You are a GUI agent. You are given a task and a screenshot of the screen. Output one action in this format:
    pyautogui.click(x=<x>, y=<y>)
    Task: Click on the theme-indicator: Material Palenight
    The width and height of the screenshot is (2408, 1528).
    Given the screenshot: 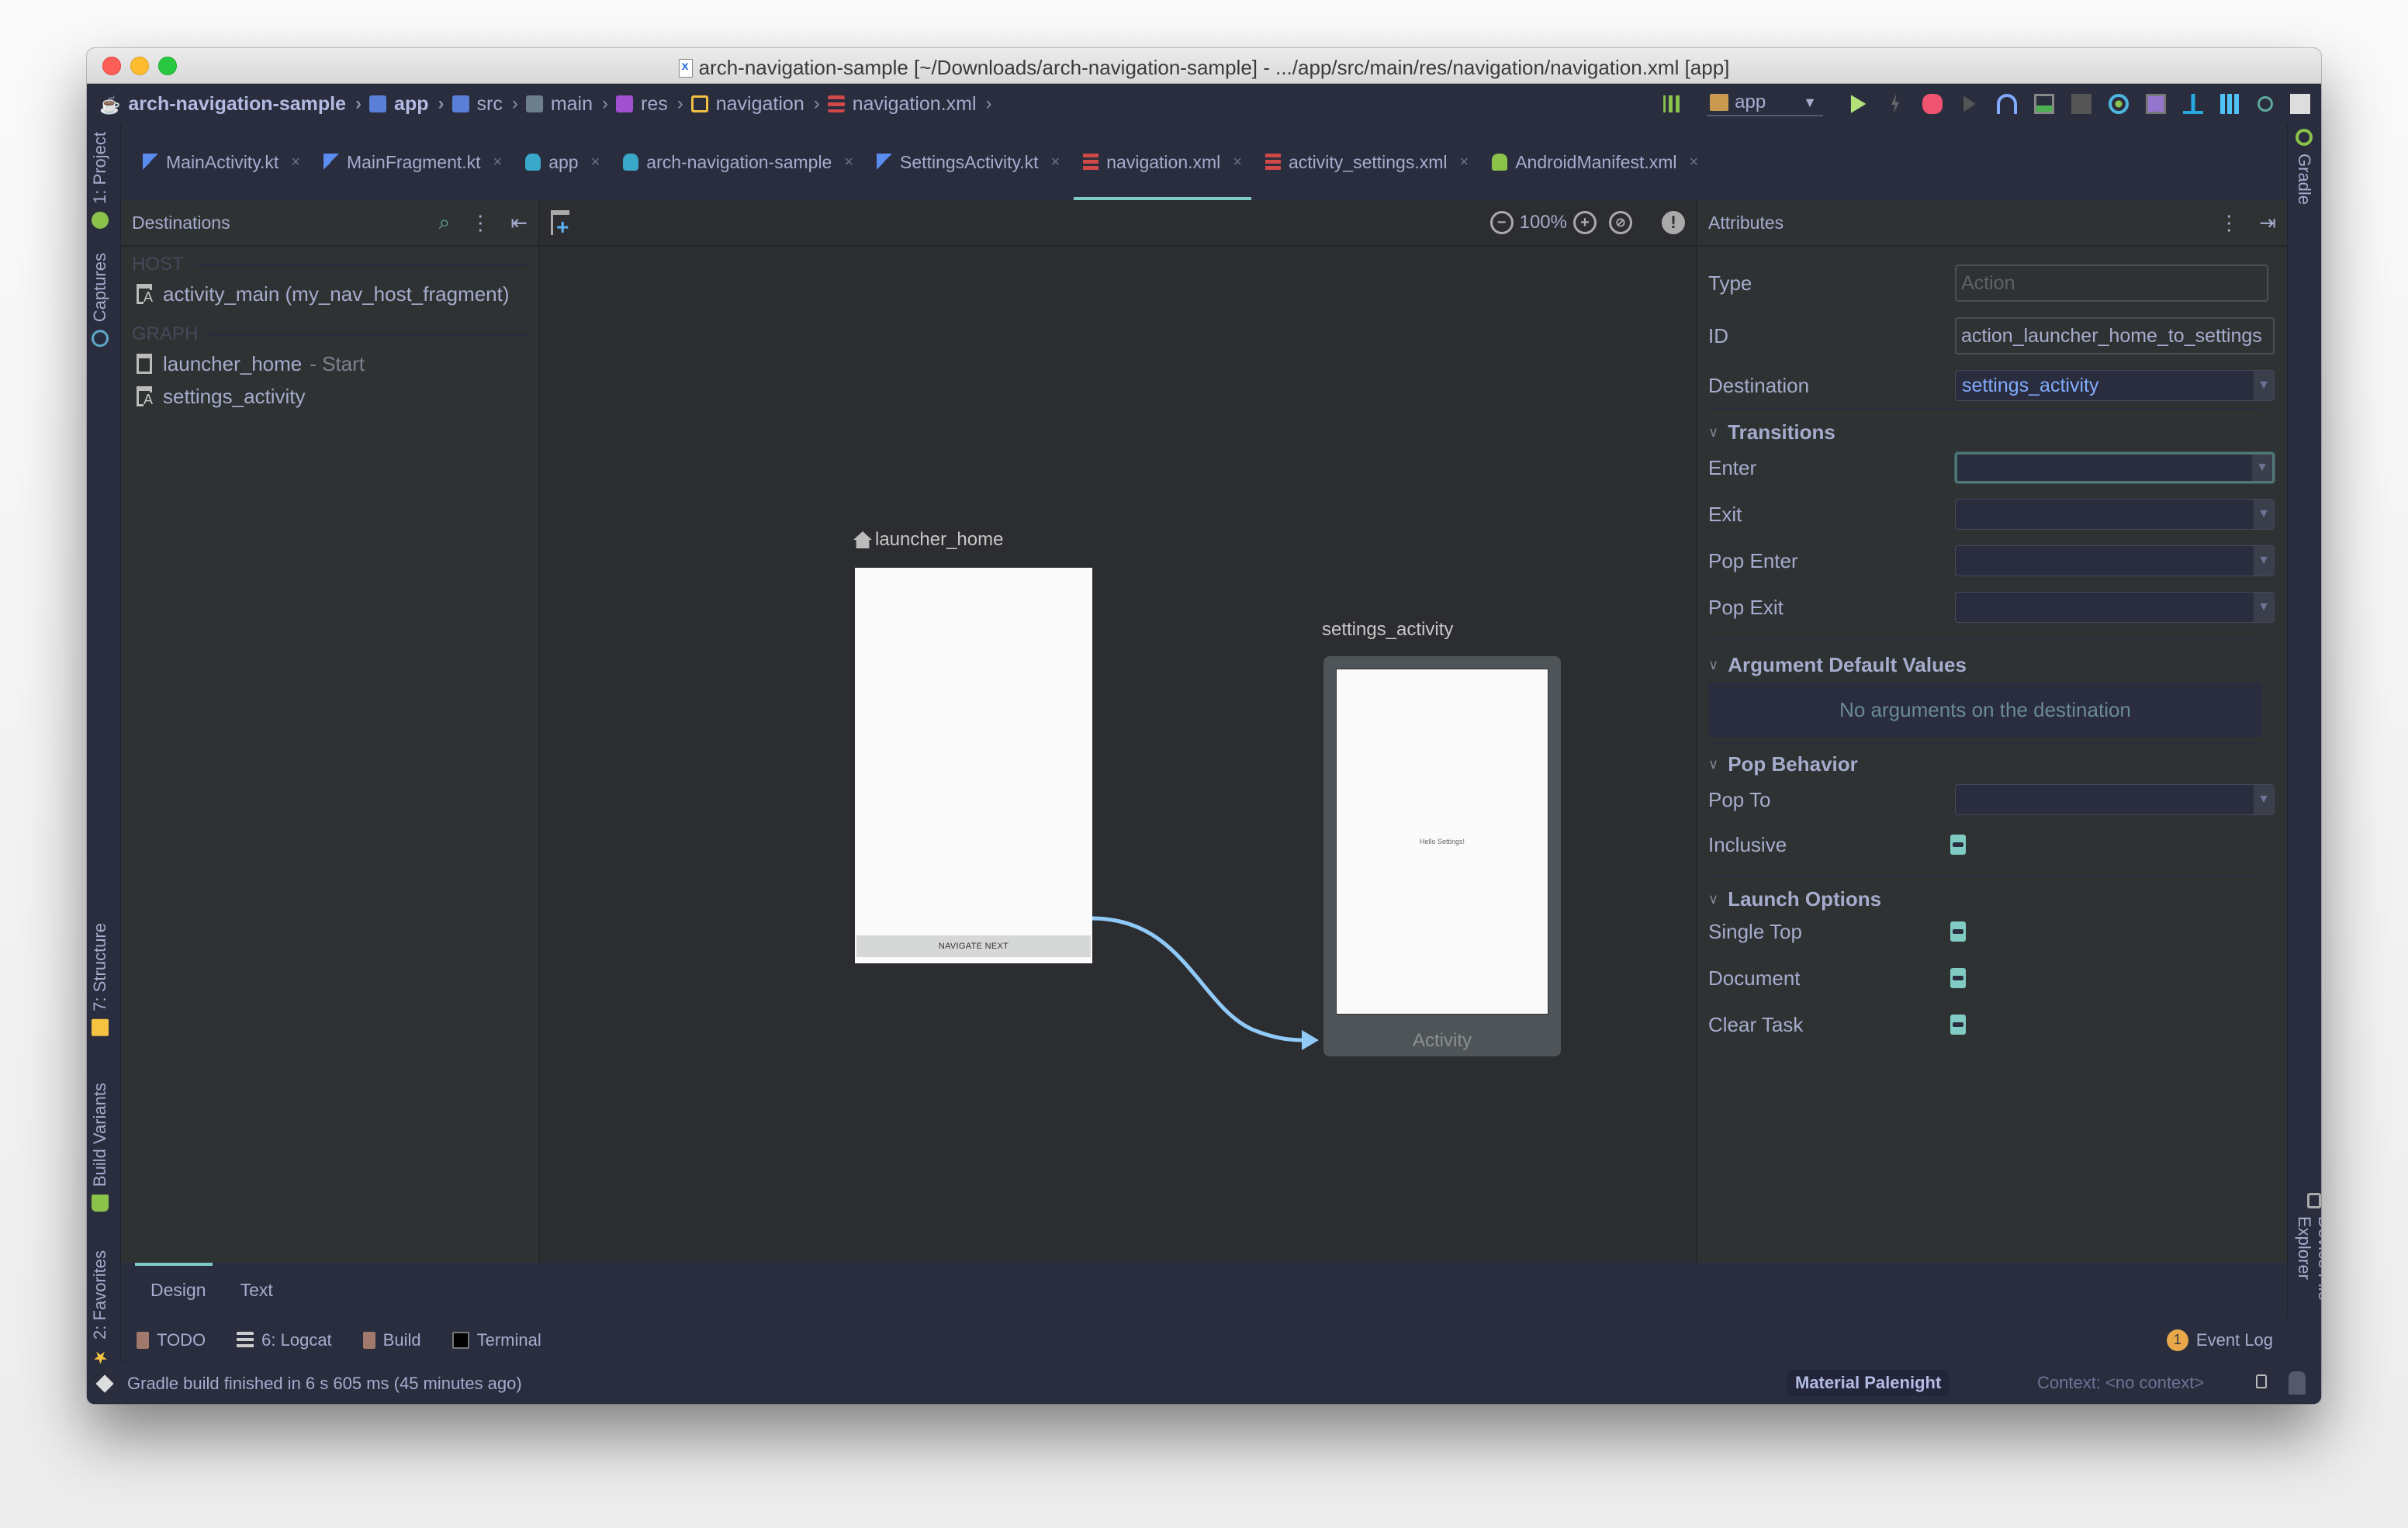 What is the action you would take?
    pyautogui.click(x=1868, y=1383)
    